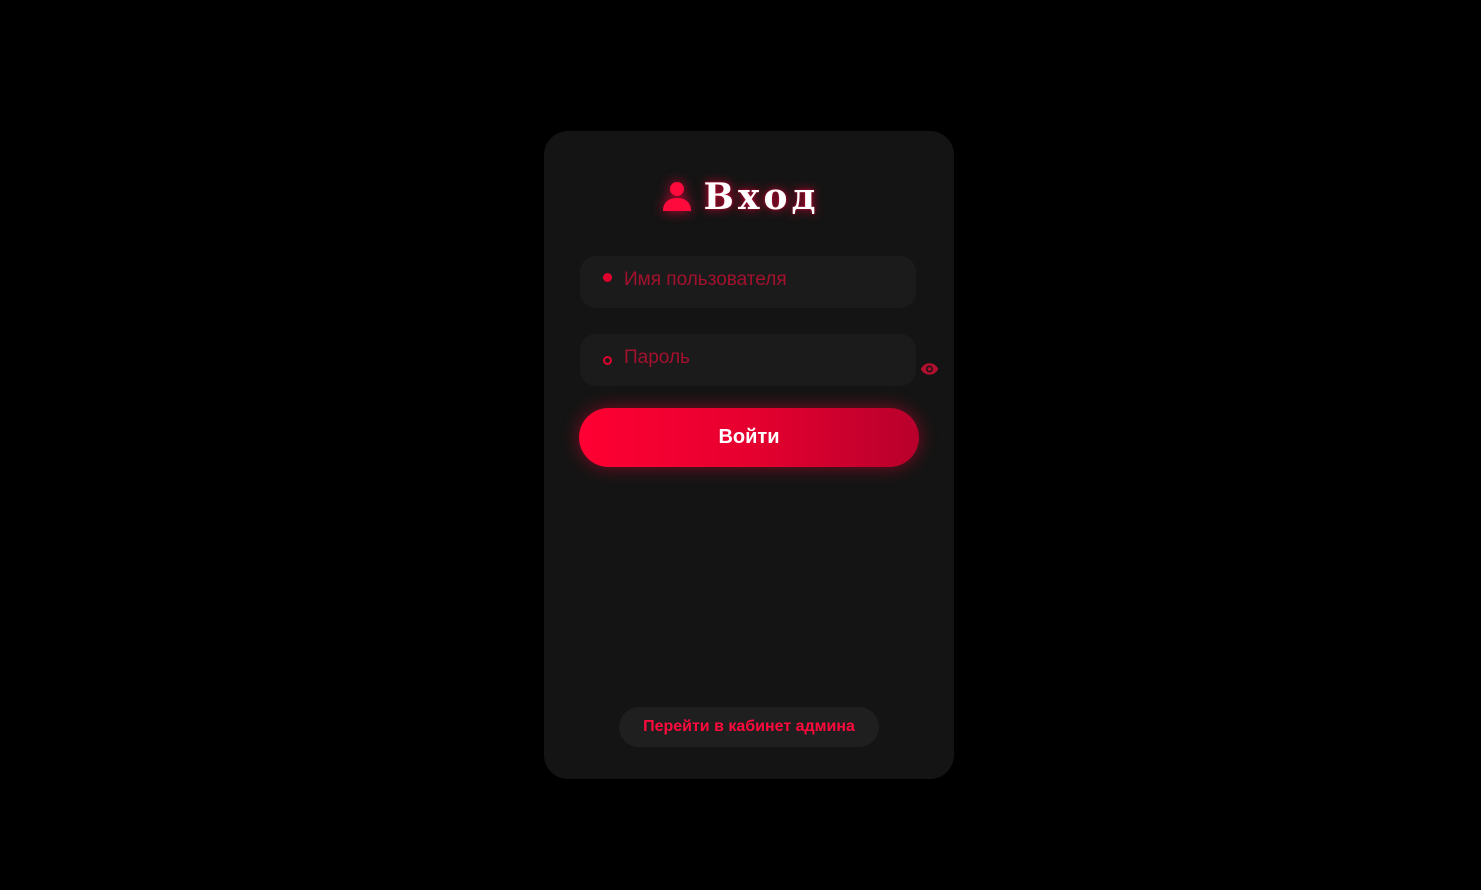  I want to click on username-input, so click(764, 280).